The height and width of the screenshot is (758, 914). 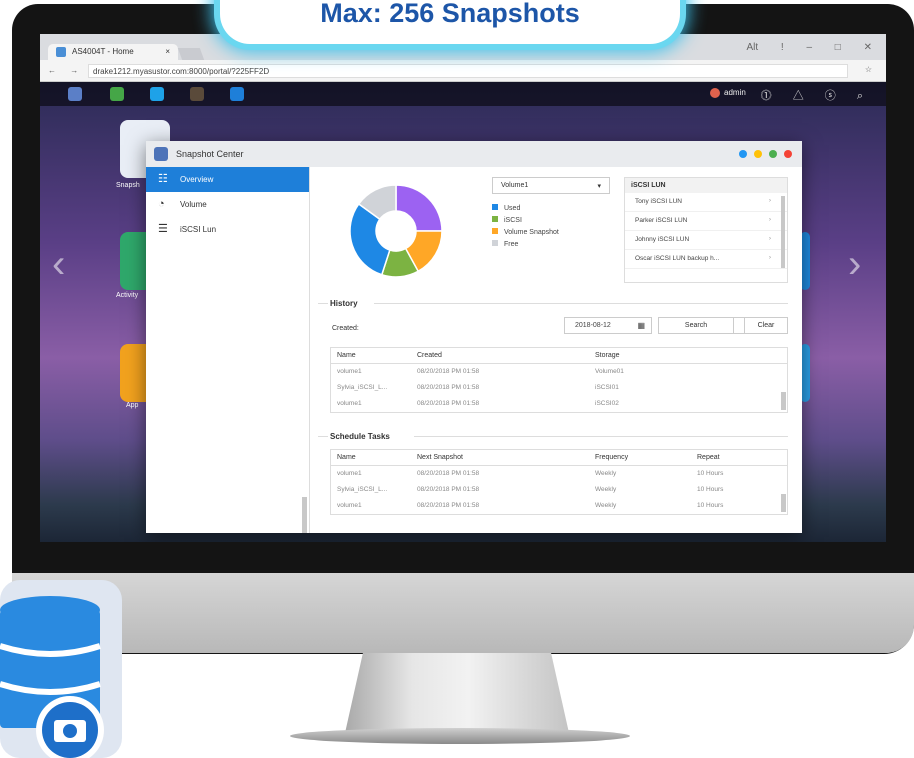 What do you see at coordinates (816, 95) in the screenshot?
I see `topbar-icons: ⓵ △ ⓢ ⌕` at bounding box center [816, 95].